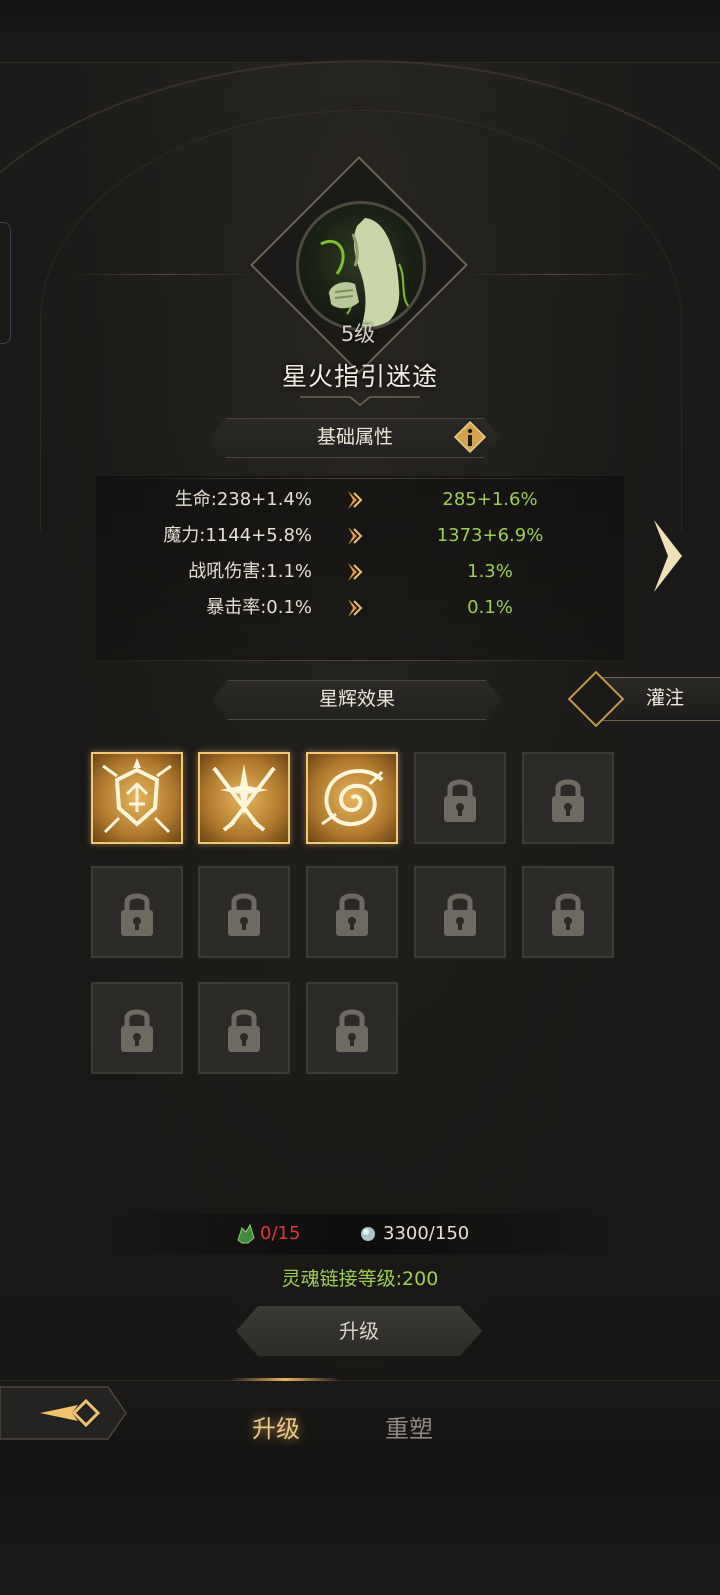  Describe the element at coordinates (490, 607) in the screenshot. I see `stat-next: 0.1%` at that location.